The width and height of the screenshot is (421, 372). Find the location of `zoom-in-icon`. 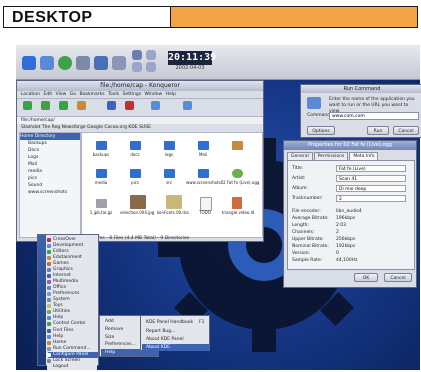

zoom-in-icon is located at coordinates (155, 105).